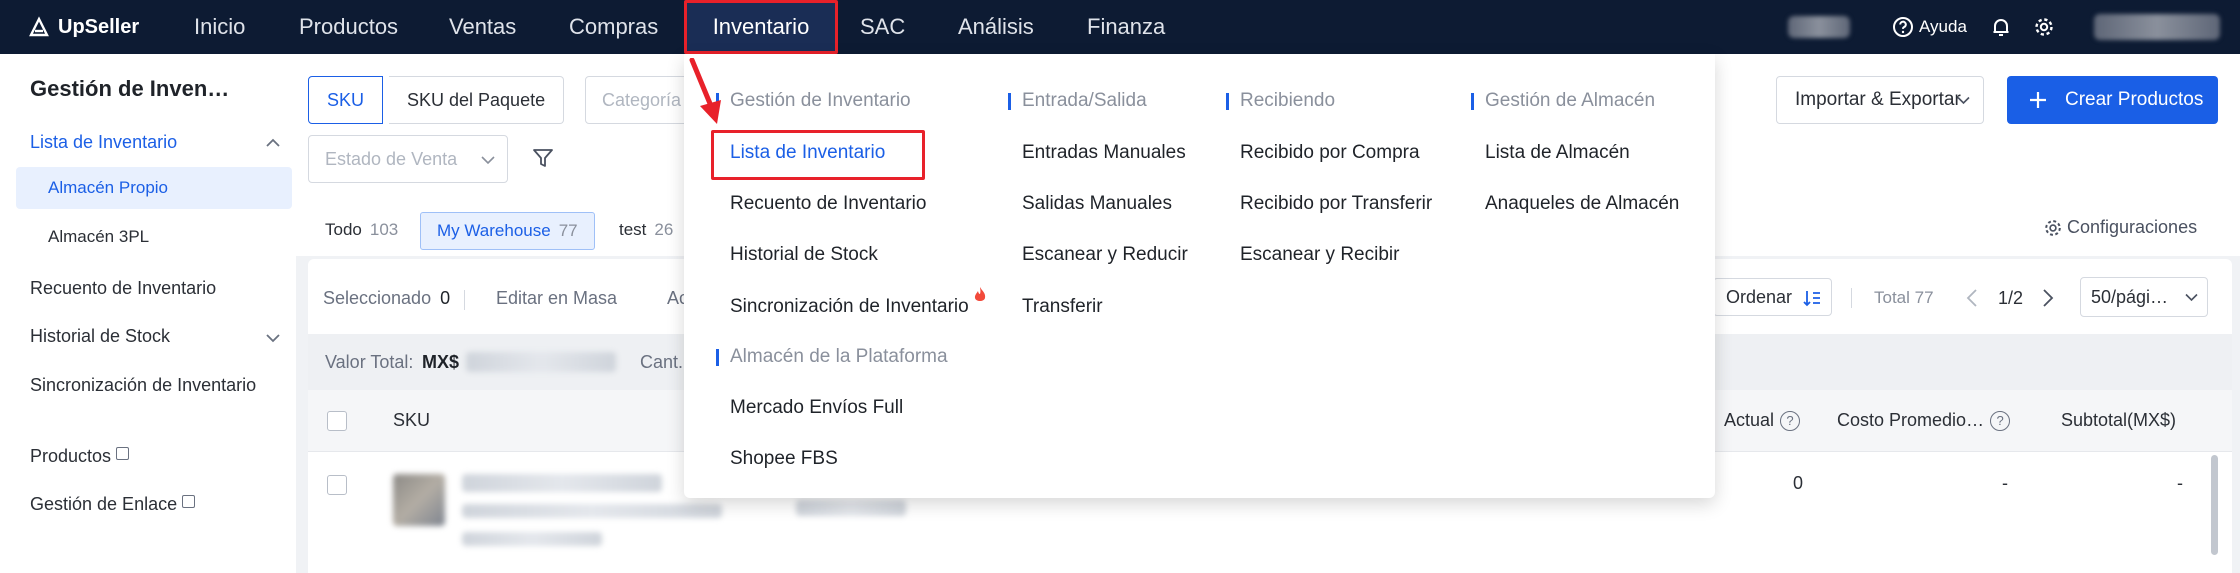 Image resolution: width=2240 pixels, height=573 pixels. What do you see at coordinates (832, 357) in the screenshot?
I see `menu-section-almacen-plataforma: Almacén de la Plataforma` at bounding box center [832, 357].